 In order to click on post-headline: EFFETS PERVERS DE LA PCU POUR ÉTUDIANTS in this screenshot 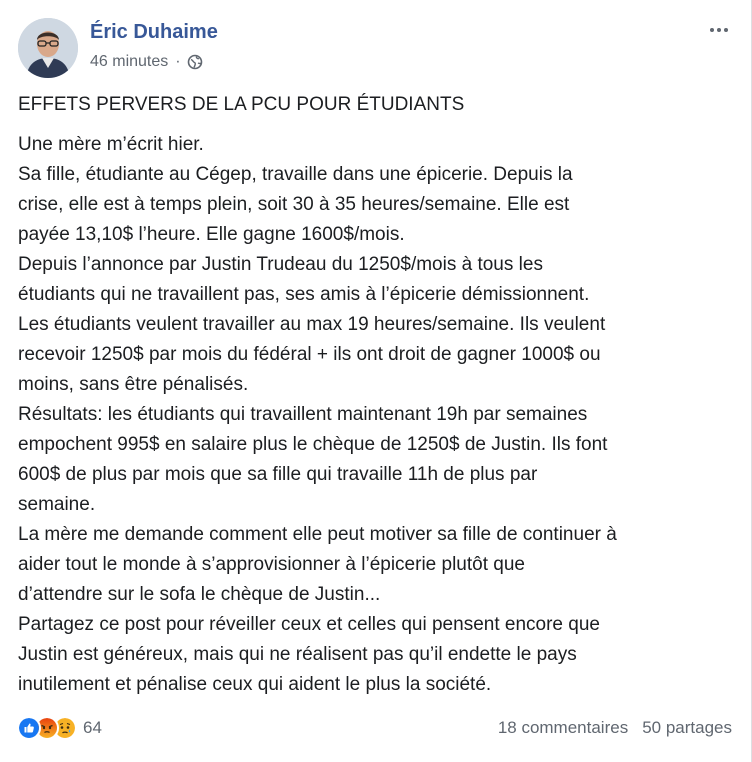, I will do `click(241, 104)`.